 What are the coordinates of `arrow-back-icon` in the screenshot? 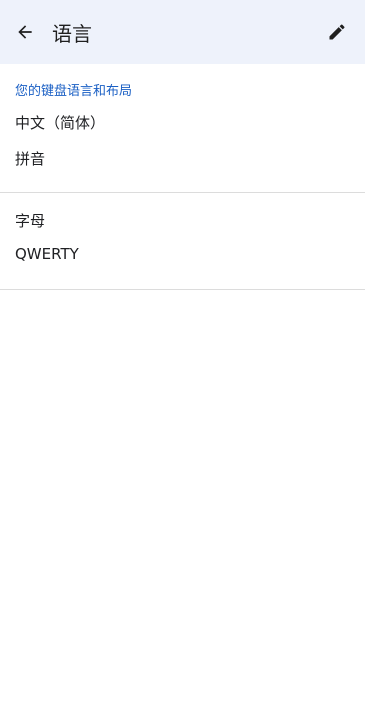 It's located at (25, 32).